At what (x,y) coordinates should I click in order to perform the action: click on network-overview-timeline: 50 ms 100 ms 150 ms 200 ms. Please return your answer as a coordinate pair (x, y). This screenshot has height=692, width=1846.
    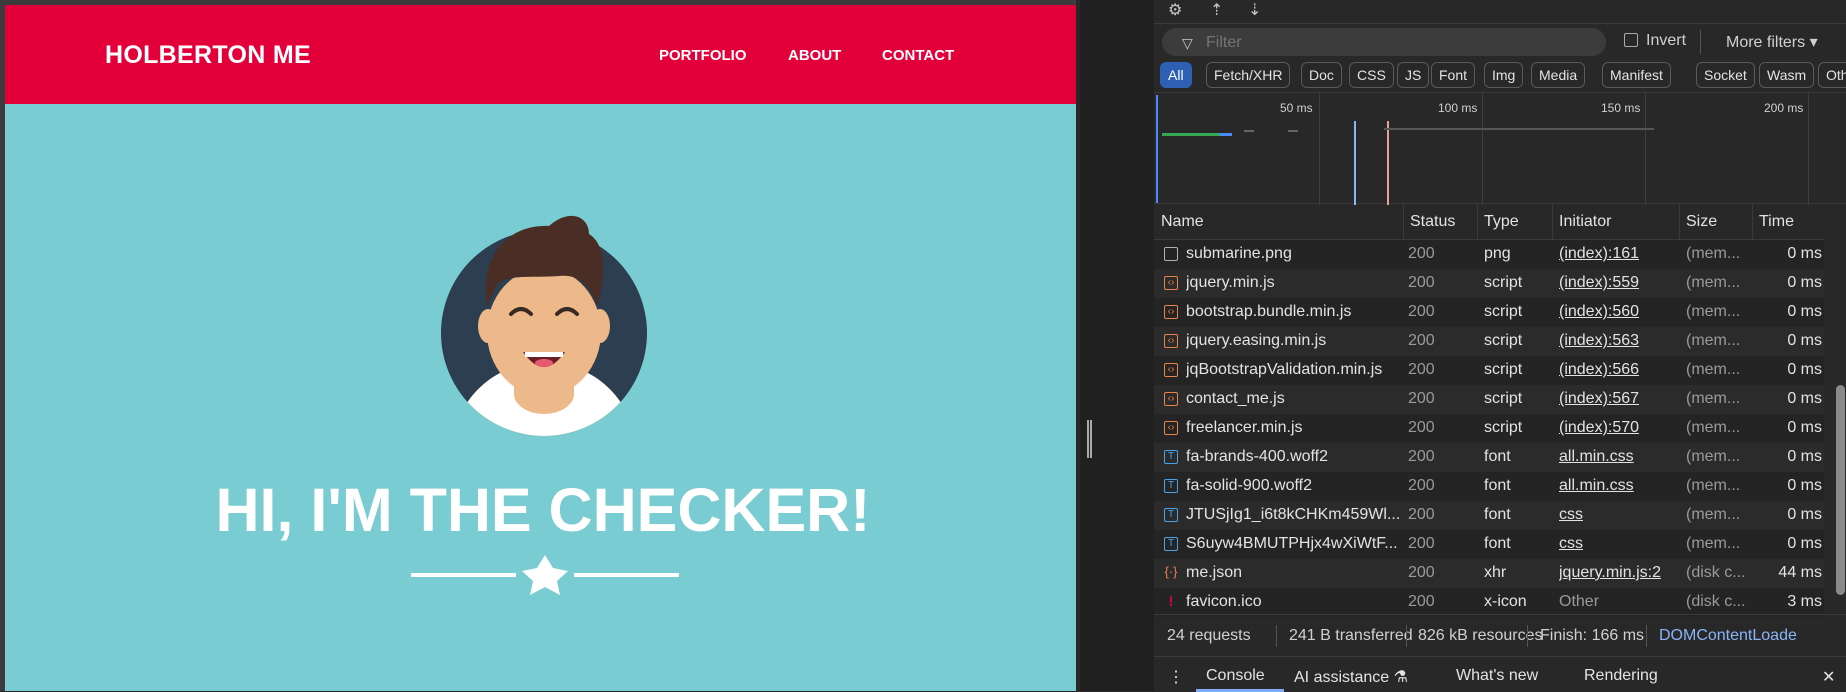
    Looking at the image, I should click on (1500, 148).